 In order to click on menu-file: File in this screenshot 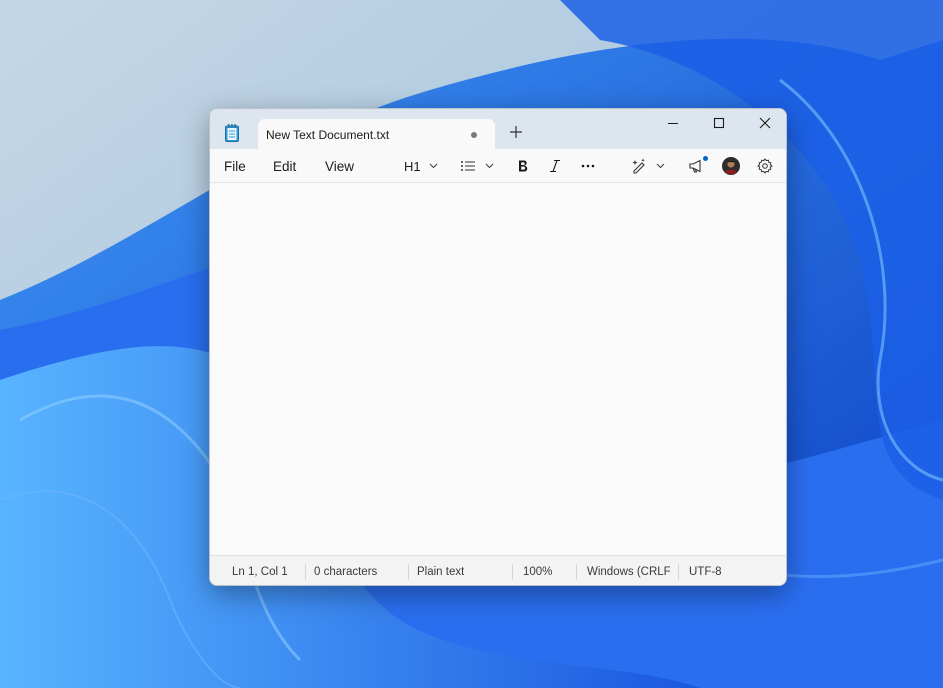, I will do `click(235, 166)`.